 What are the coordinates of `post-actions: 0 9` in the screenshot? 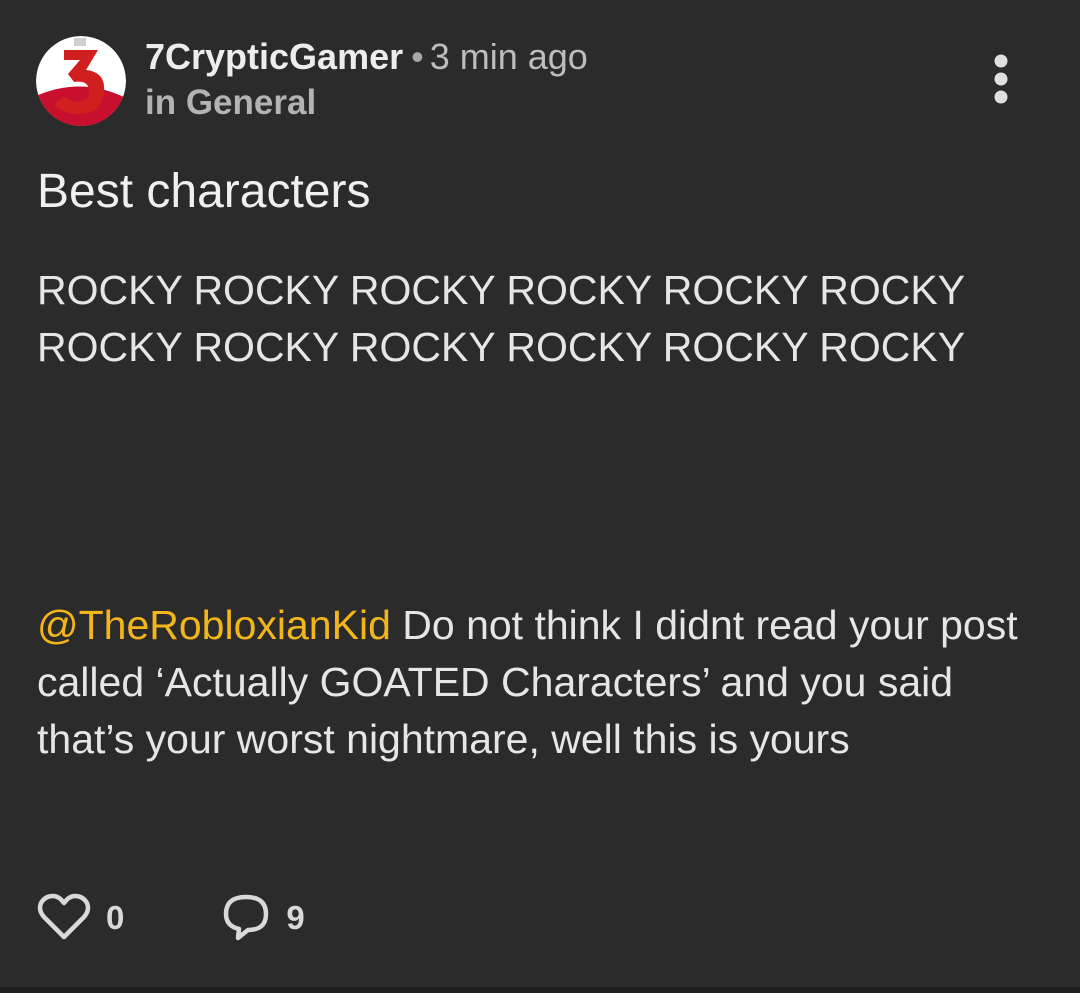 It's located at (170, 918).